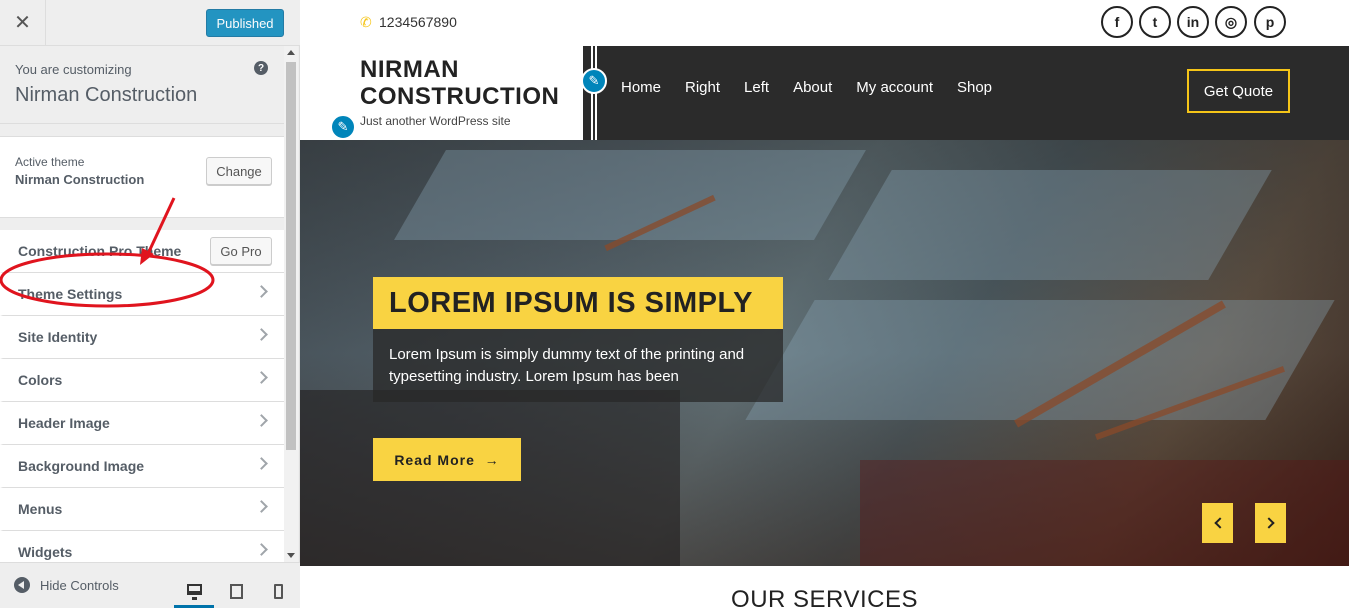 Image resolution: width=1349 pixels, height=608 pixels. Describe the element at coordinates (150, 585) in the screenshot. I see `customizer-footer: Hide Controls` at that location.